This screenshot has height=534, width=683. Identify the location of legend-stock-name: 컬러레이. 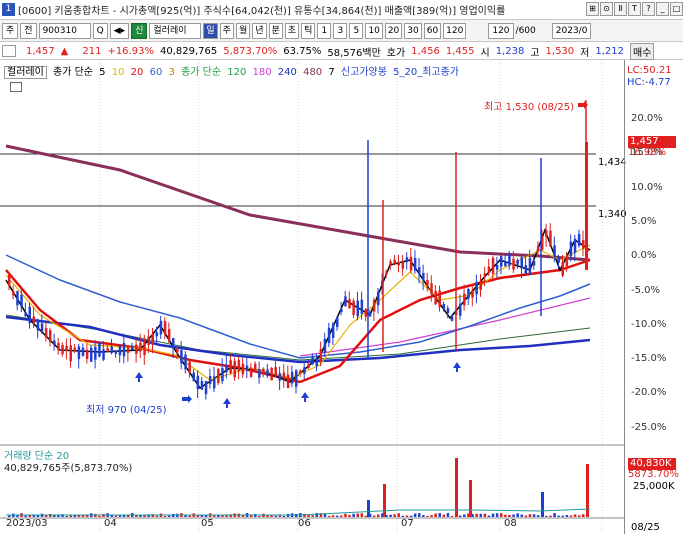
(25, 72).